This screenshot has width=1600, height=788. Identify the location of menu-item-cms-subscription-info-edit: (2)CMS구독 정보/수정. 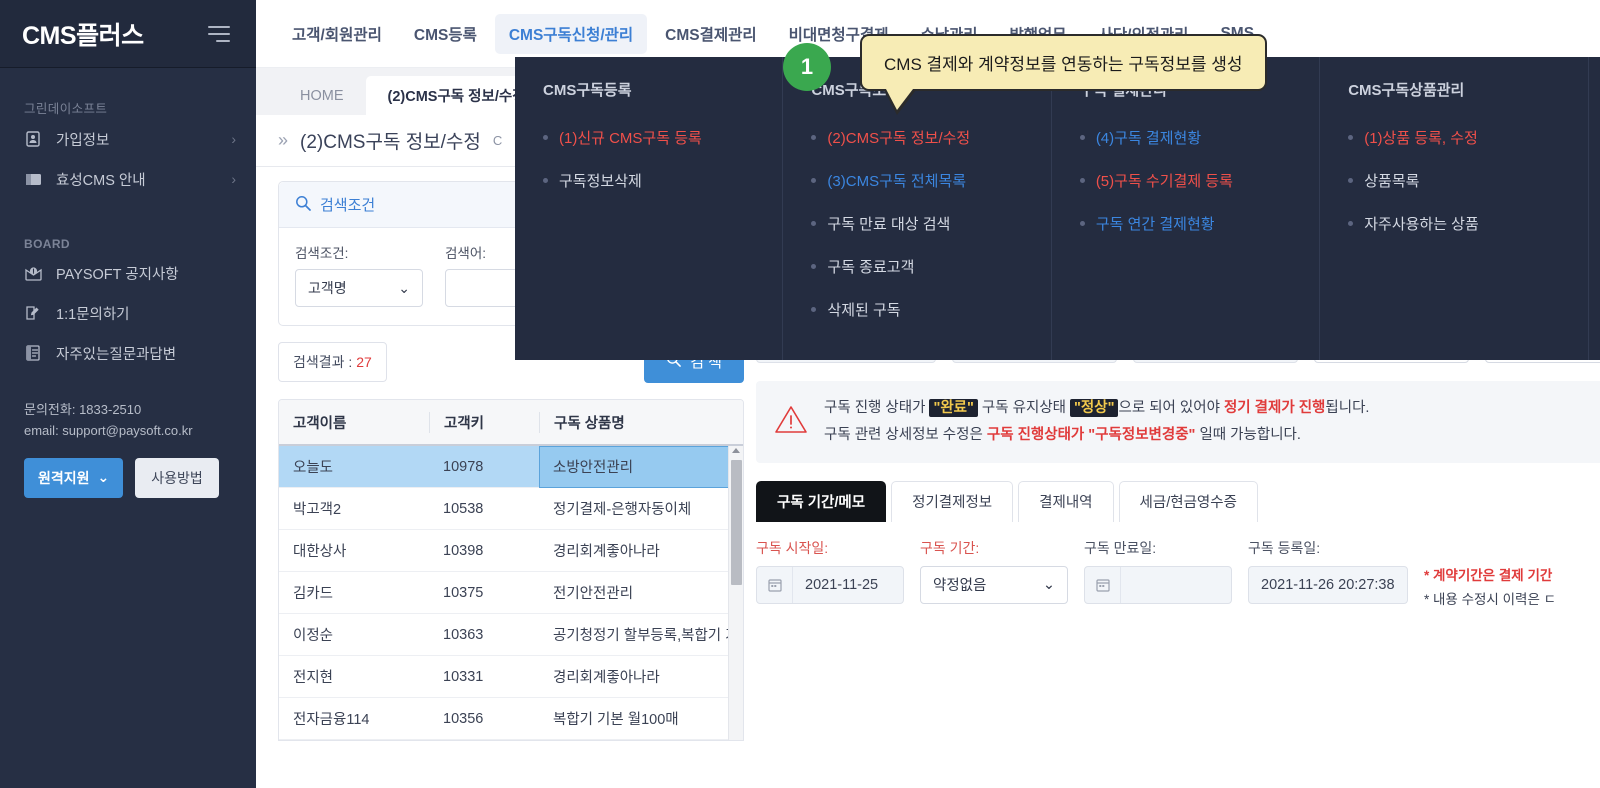
(930, 137).